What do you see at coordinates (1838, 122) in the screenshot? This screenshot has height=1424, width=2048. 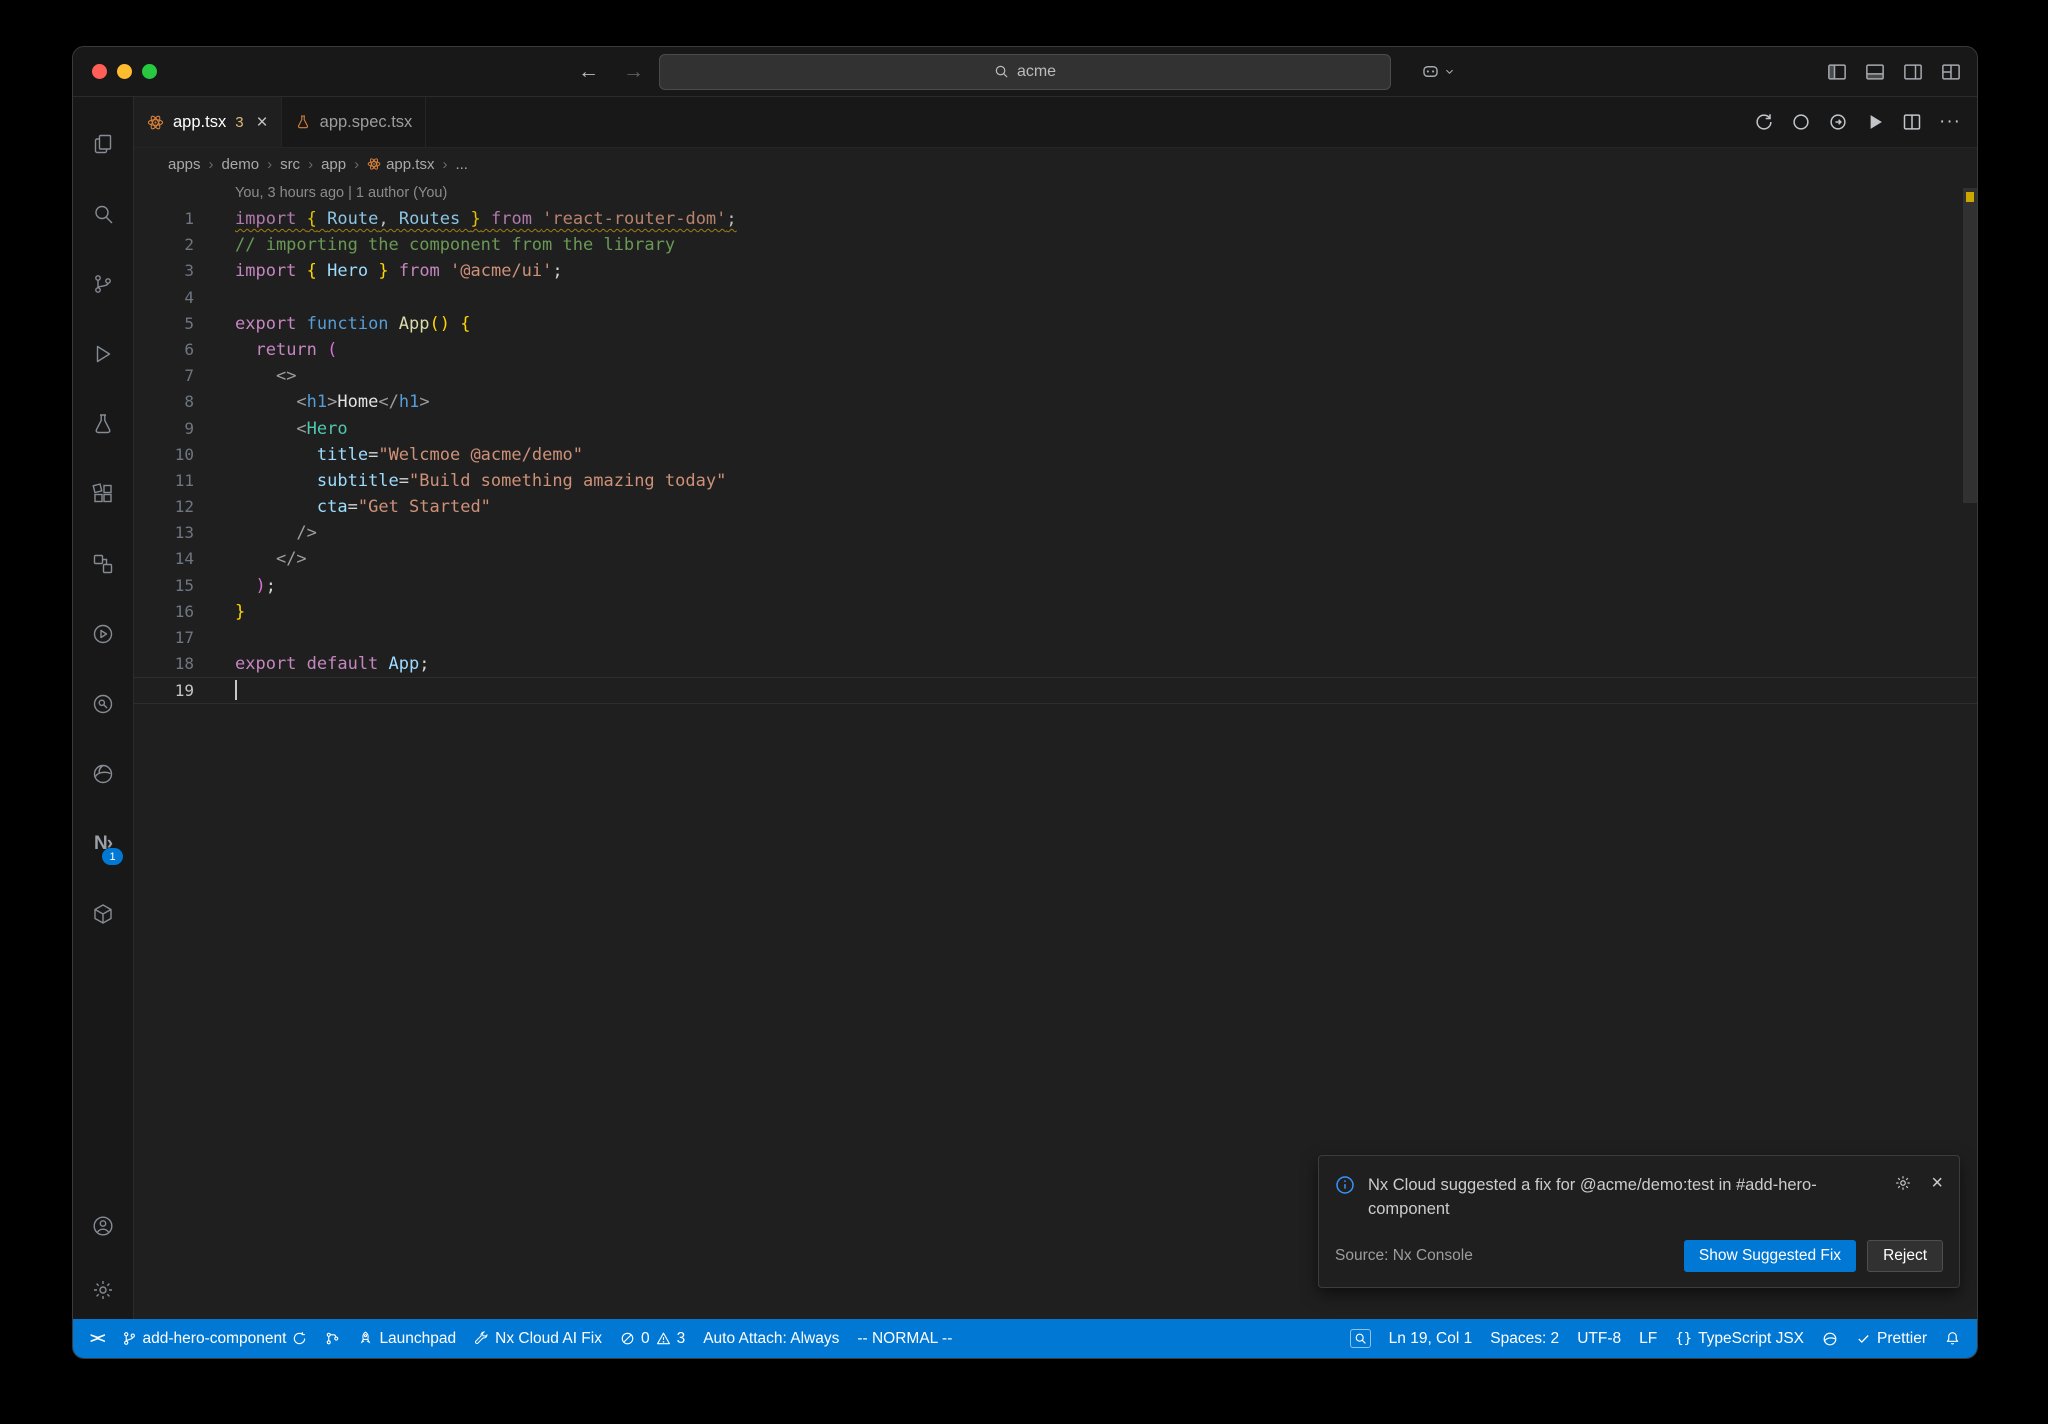 I see `run-file-icon` at bounding box center [1838, 122].